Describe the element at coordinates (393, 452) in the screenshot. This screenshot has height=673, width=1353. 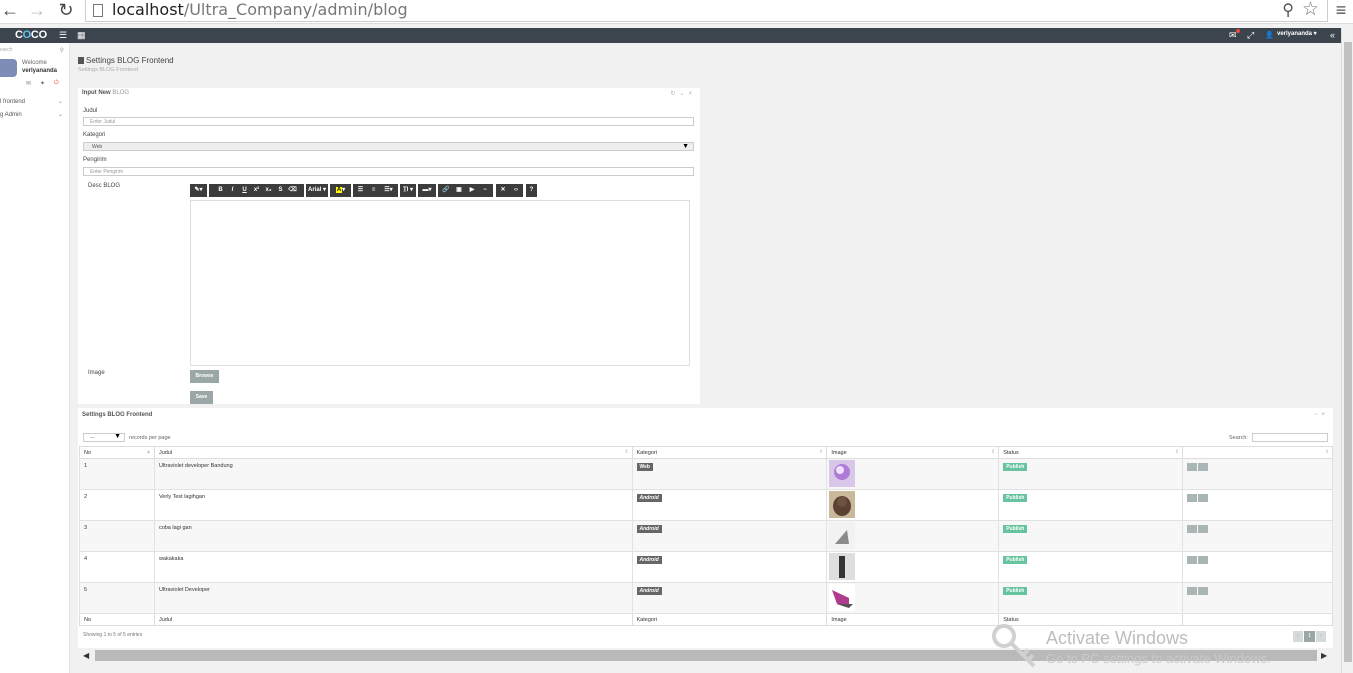
I see `column-header-judul: Judul ⇕` at that location.